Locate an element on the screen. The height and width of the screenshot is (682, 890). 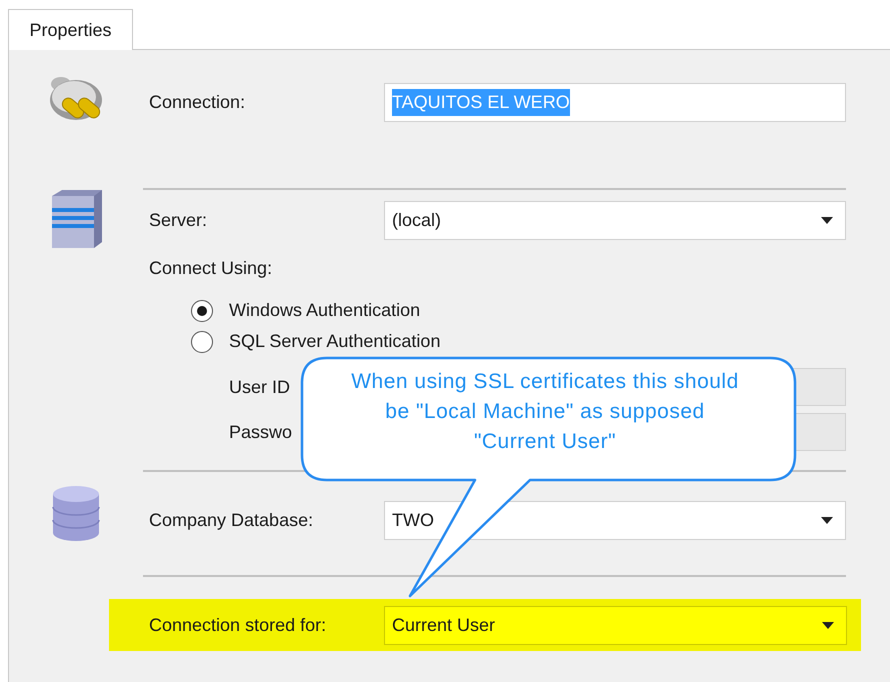
company-database-dropdown: TWO is located at coordinates (615, 520).